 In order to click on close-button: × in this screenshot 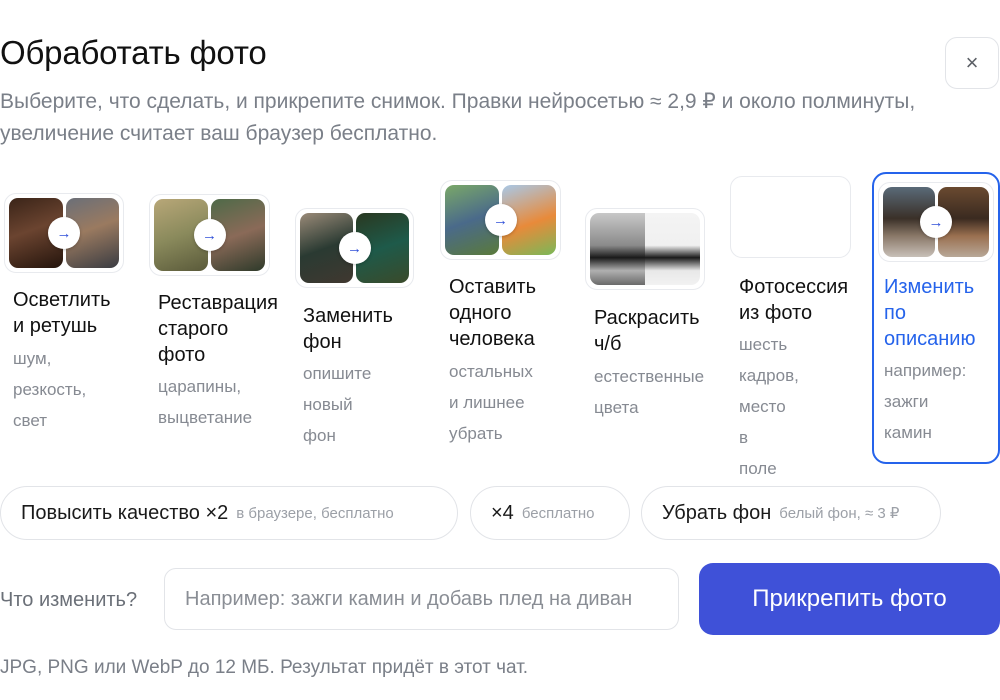, I will do `click(972, 63)`.